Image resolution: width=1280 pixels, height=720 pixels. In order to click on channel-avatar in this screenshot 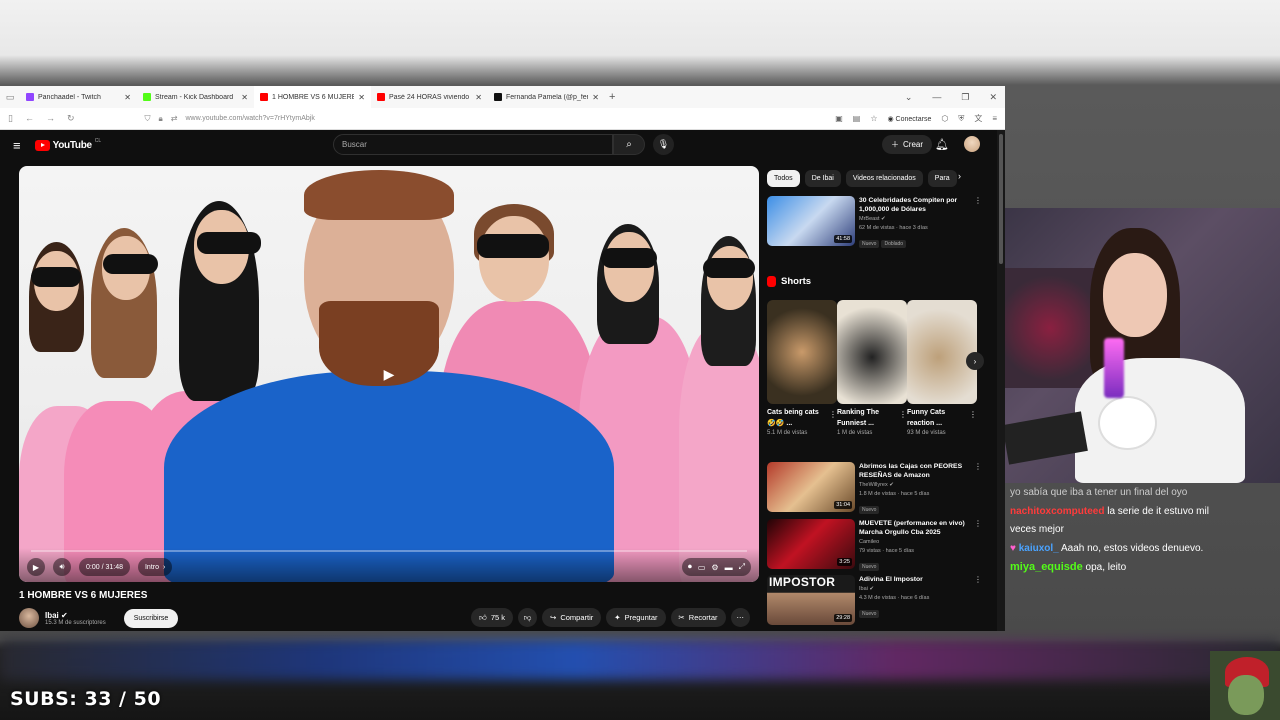, I will do `click(29, 618)`.